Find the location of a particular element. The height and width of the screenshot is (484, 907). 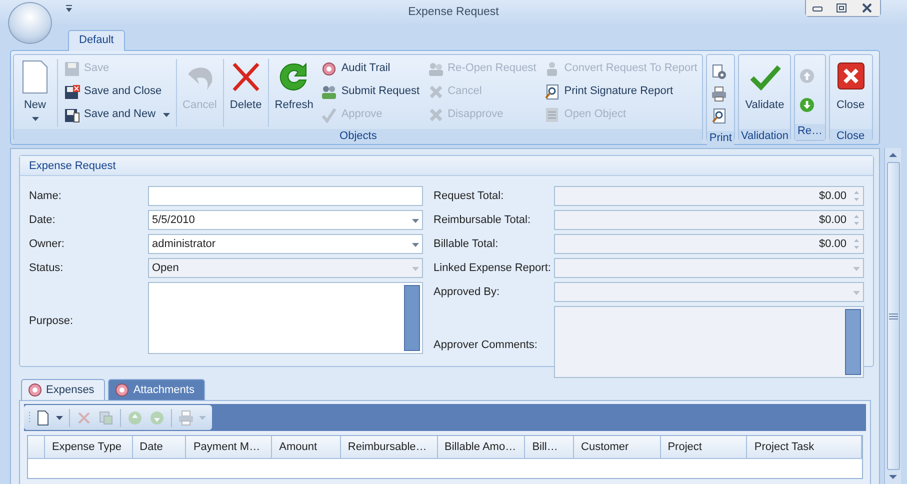

field-label: Approved By: is located at coordinates (467, 292).